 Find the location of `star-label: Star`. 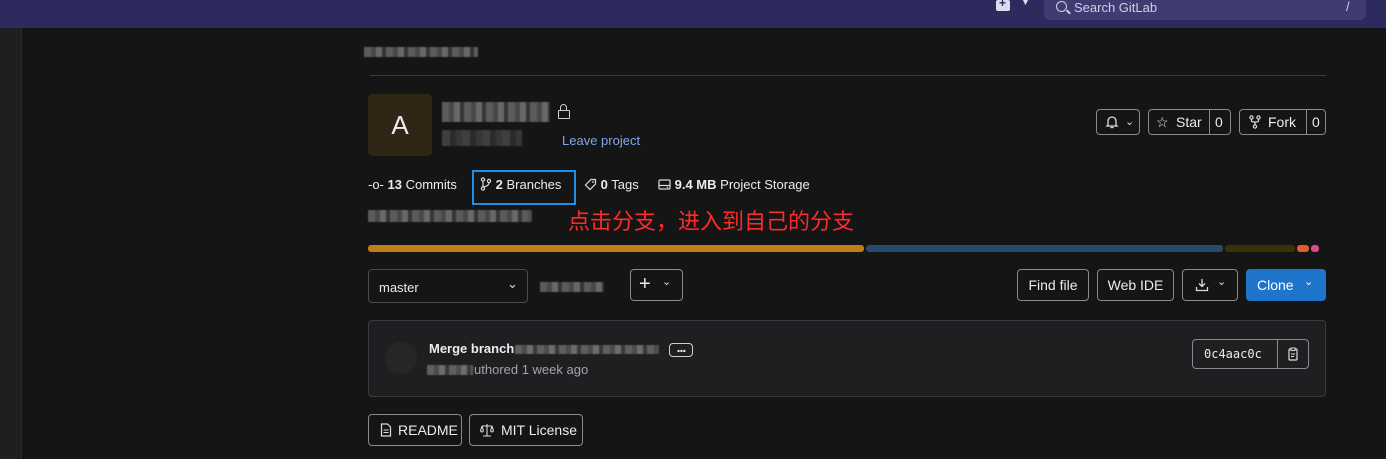

star-label: Star is located at coordinates (1189, 122).